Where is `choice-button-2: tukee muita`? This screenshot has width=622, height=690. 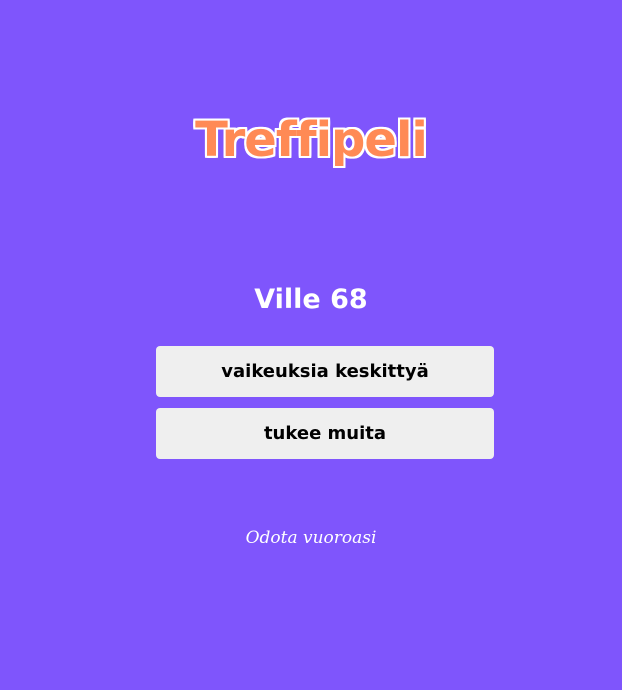 choice-button-2: tukee muita is located at coordinates (325, 433).